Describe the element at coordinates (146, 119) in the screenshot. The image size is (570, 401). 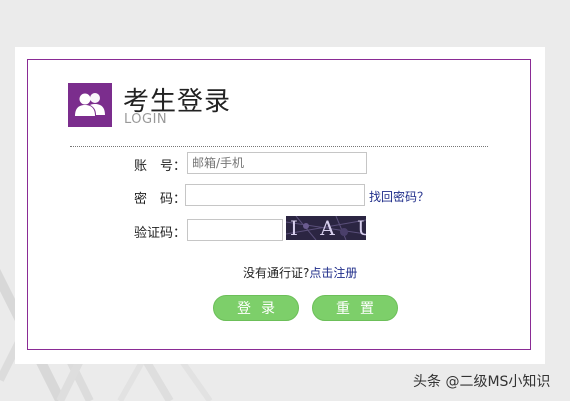
I see `page-subtitle: LOGIN` at that location.